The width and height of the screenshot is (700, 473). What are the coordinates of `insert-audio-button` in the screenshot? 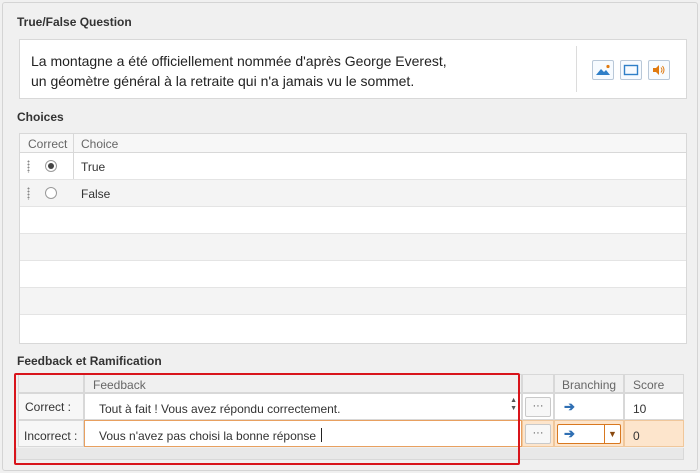 It's located at (659, 70).